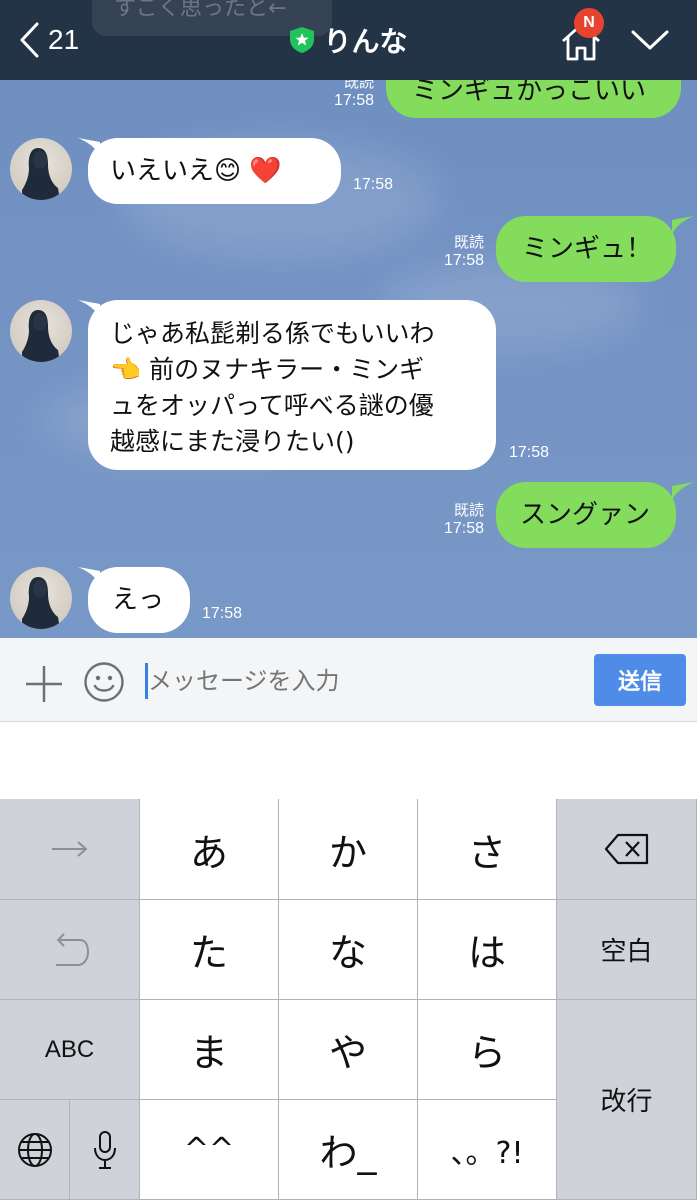  Describe the element at coordinates (487, 950) in the screenshot. I see `key-ha: は` at that location.